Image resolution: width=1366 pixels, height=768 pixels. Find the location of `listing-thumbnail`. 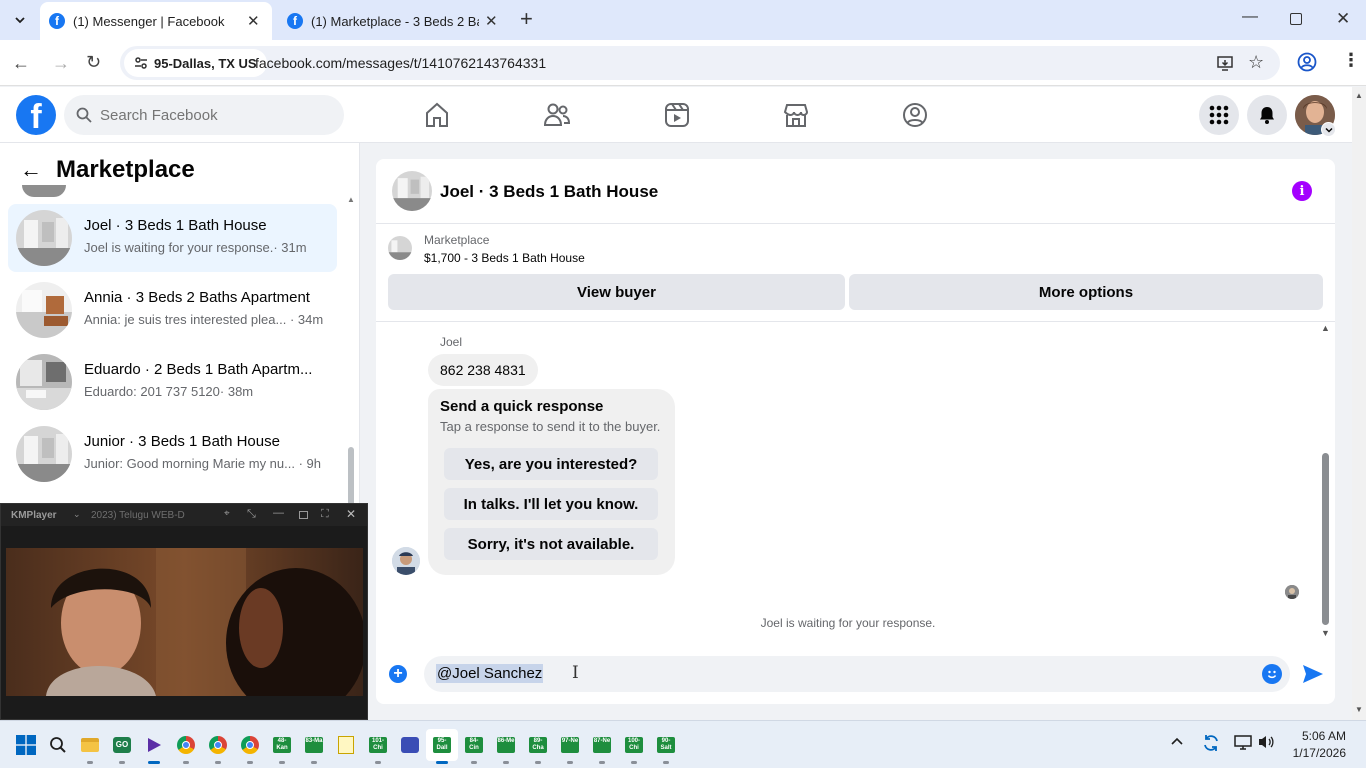

listing-thumbnail is located at coordinates (44, 238).